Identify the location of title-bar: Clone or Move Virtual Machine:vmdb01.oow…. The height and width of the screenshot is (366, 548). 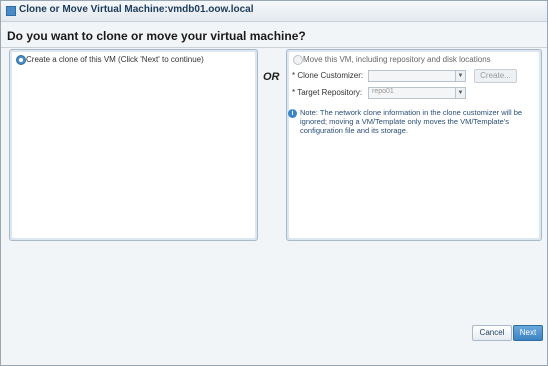
(274, 11).